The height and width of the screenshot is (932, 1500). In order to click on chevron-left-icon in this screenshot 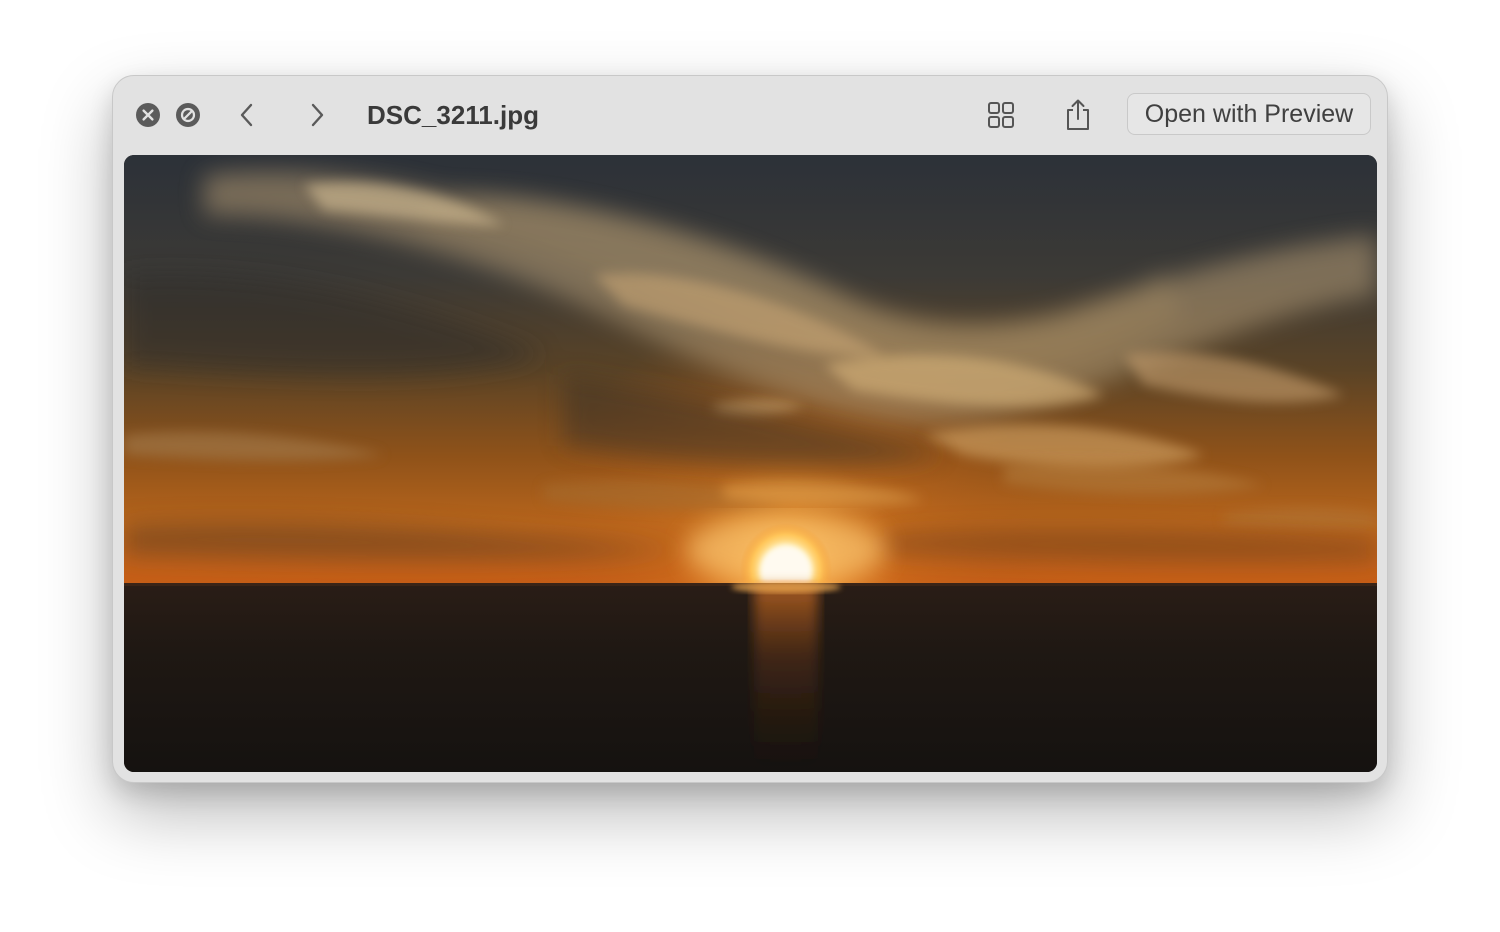, I will do `click(246, 115)`.